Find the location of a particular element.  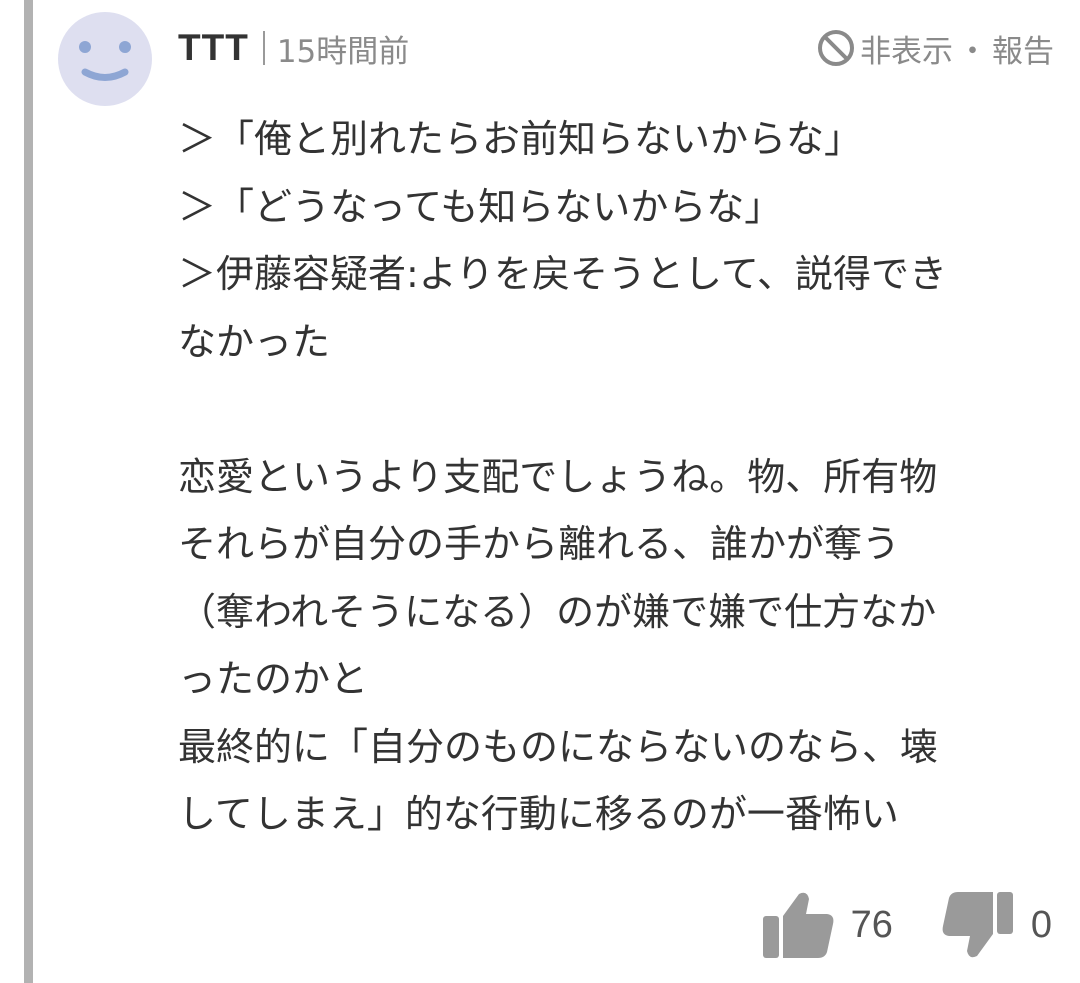

hide-button: 非表示 is located at coordinates (906, 48).